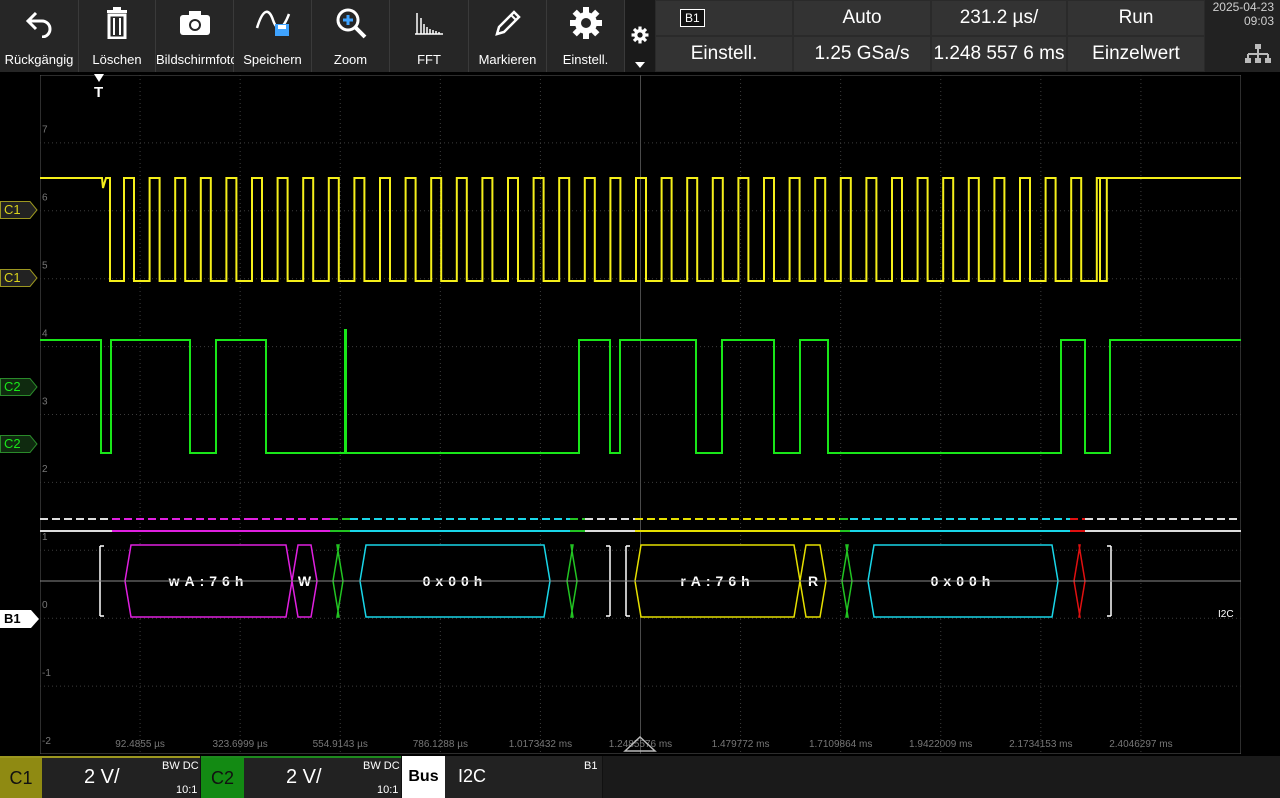 This screenshot has height=798, width=1280. What do you see at coordinates (472, 776) in the screenshot?
I see `bus-status-protocol: I2C` at bounding box center [472, 776].